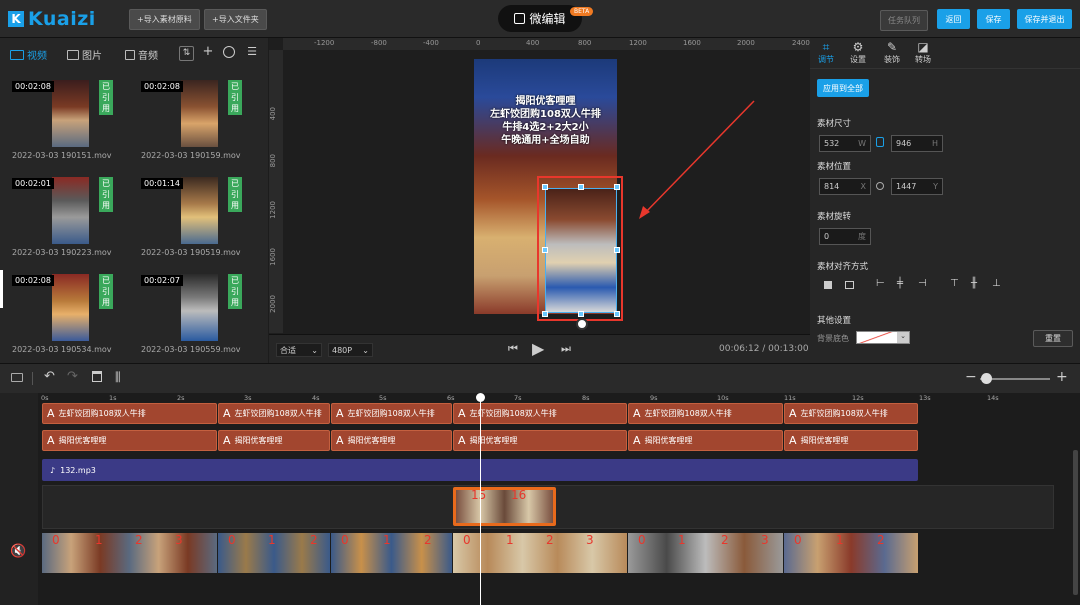 Image resolution: width=1080 pixels, height=605 pixels. Describe the element at coordinates (582, 324) in the screenshot. I see `rotate-handle` at that location.